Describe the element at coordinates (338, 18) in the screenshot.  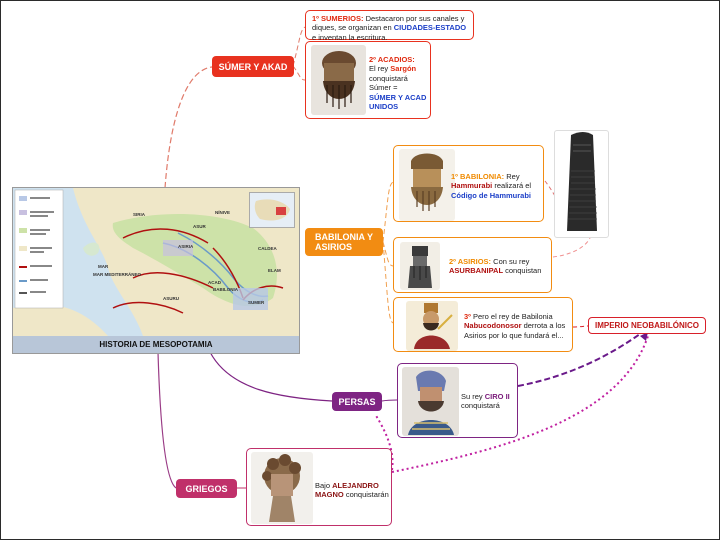
I see `sumerios-head: 1º SUMERIOS:` at that location.